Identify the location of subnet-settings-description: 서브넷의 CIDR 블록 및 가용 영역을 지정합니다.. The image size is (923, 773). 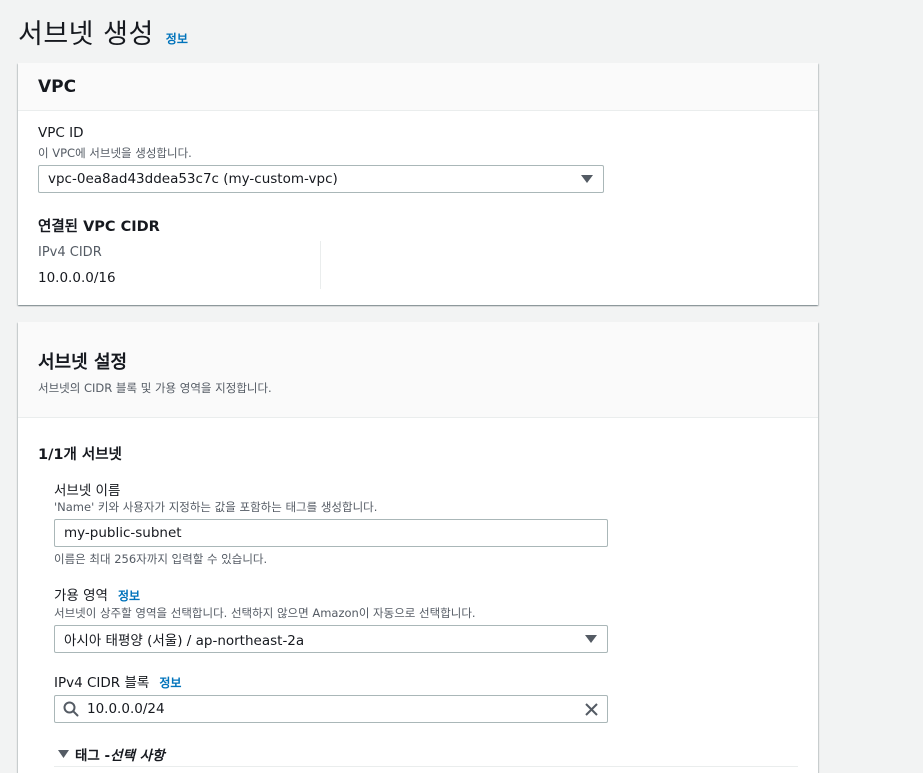
(155, 388).